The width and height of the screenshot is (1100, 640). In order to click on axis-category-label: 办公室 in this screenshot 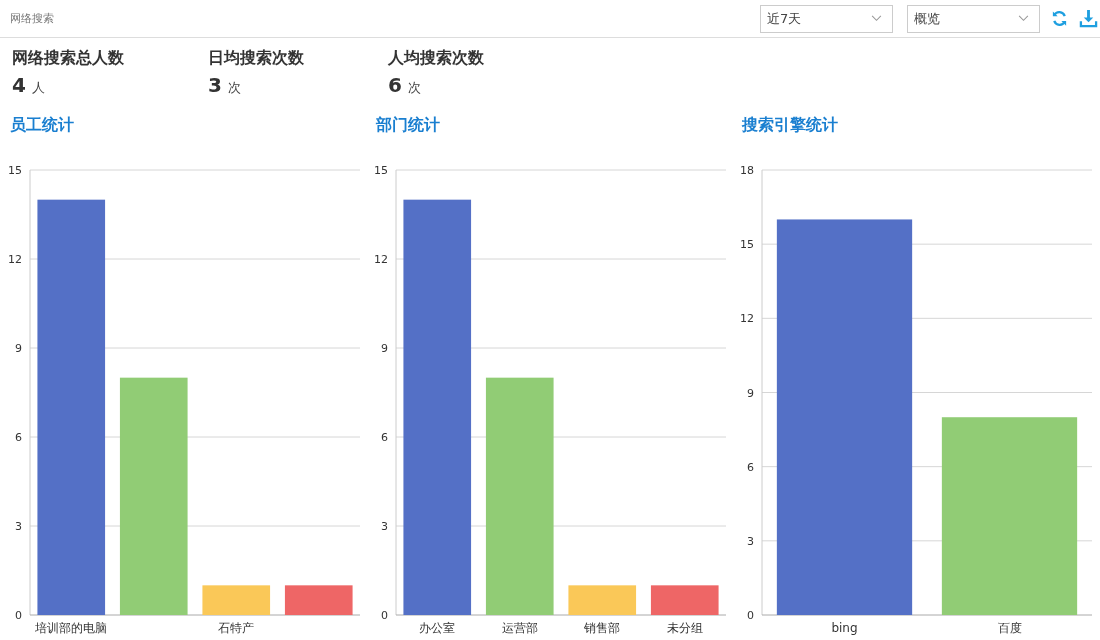, I will do `click(437, 628)`.